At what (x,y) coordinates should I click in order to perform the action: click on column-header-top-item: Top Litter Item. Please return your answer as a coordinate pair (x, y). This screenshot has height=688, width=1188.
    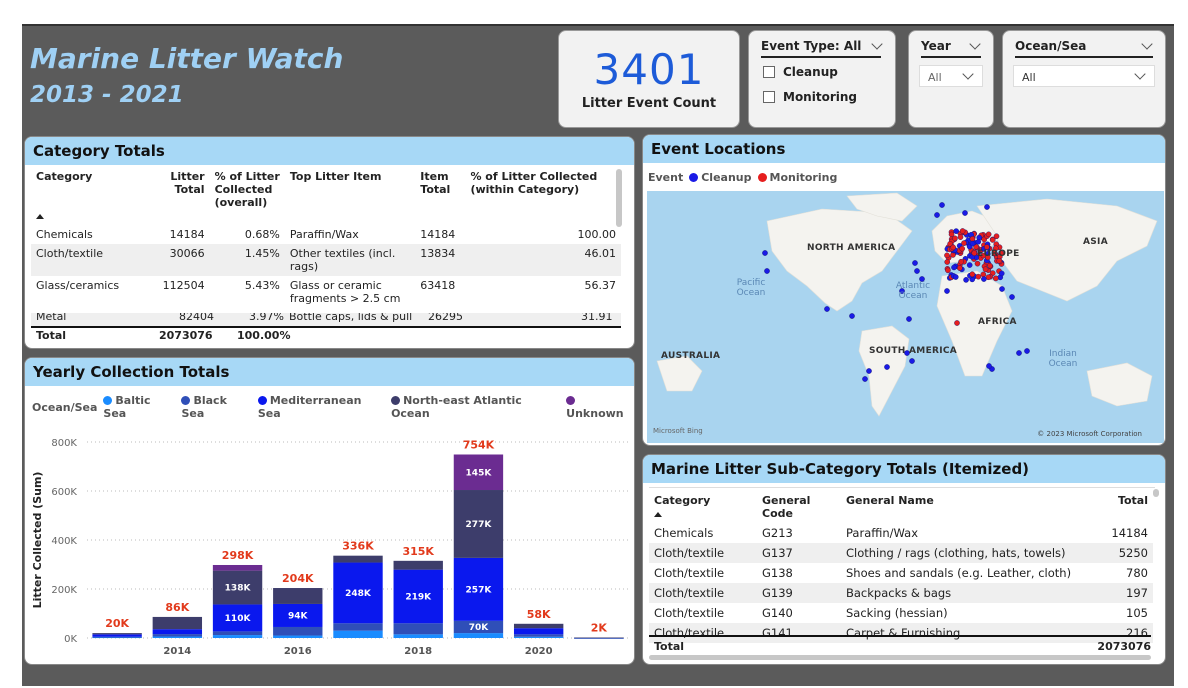
    Looking at the image, I should click on (350, 196).